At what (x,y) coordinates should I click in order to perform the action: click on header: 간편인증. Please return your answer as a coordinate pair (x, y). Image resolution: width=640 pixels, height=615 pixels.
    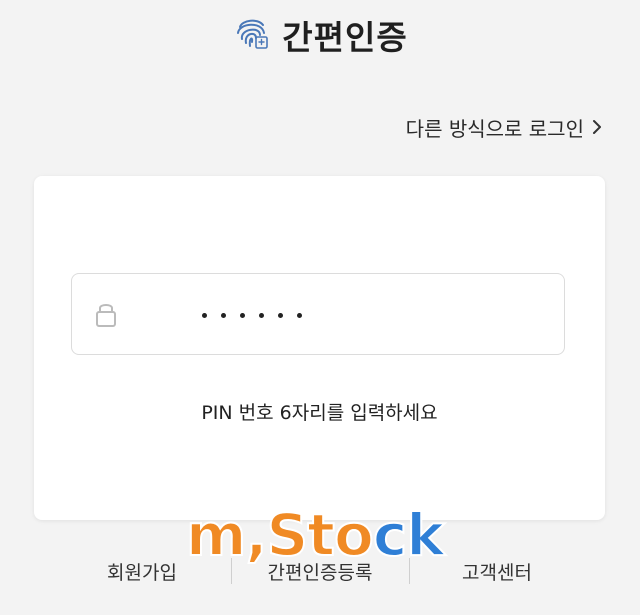
    Looking at the image, I should click on (320, 35).